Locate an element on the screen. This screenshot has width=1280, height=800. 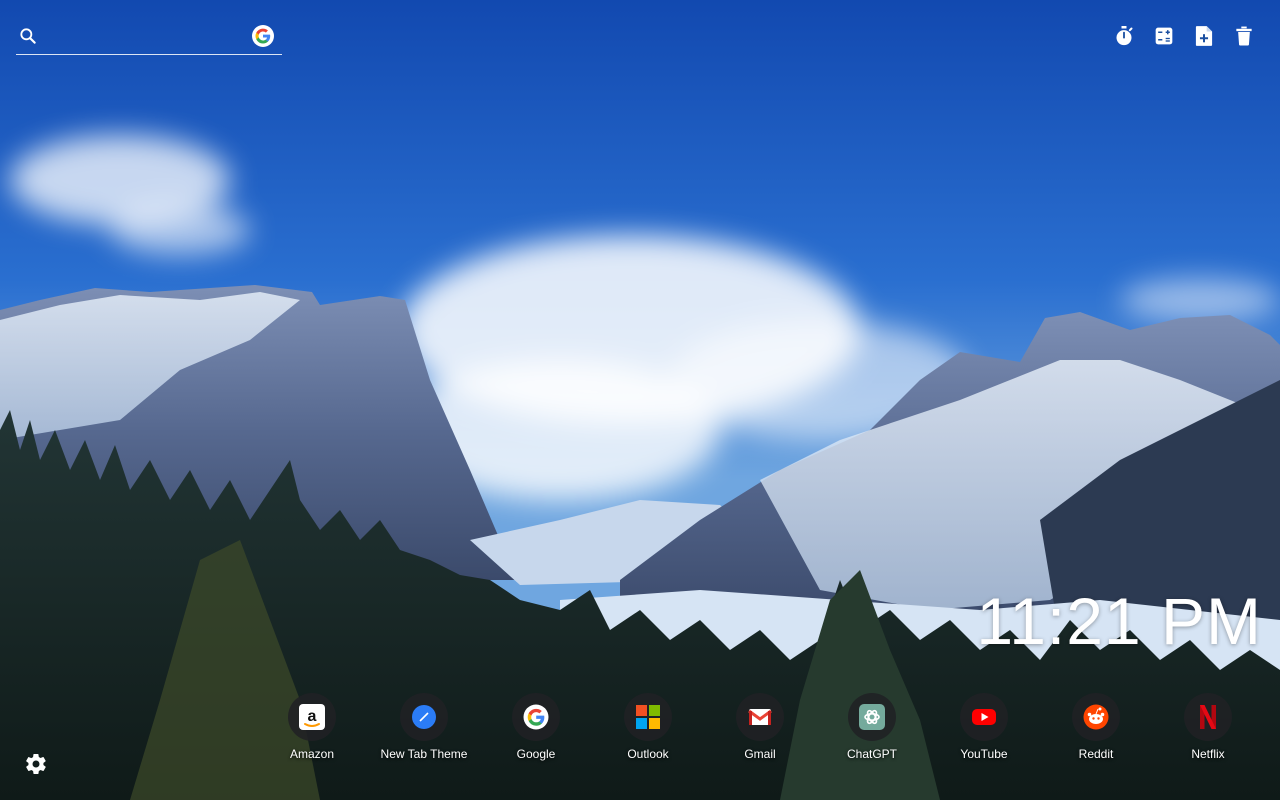
shortcut-label: Gmail is located at coordinates (760, 754).